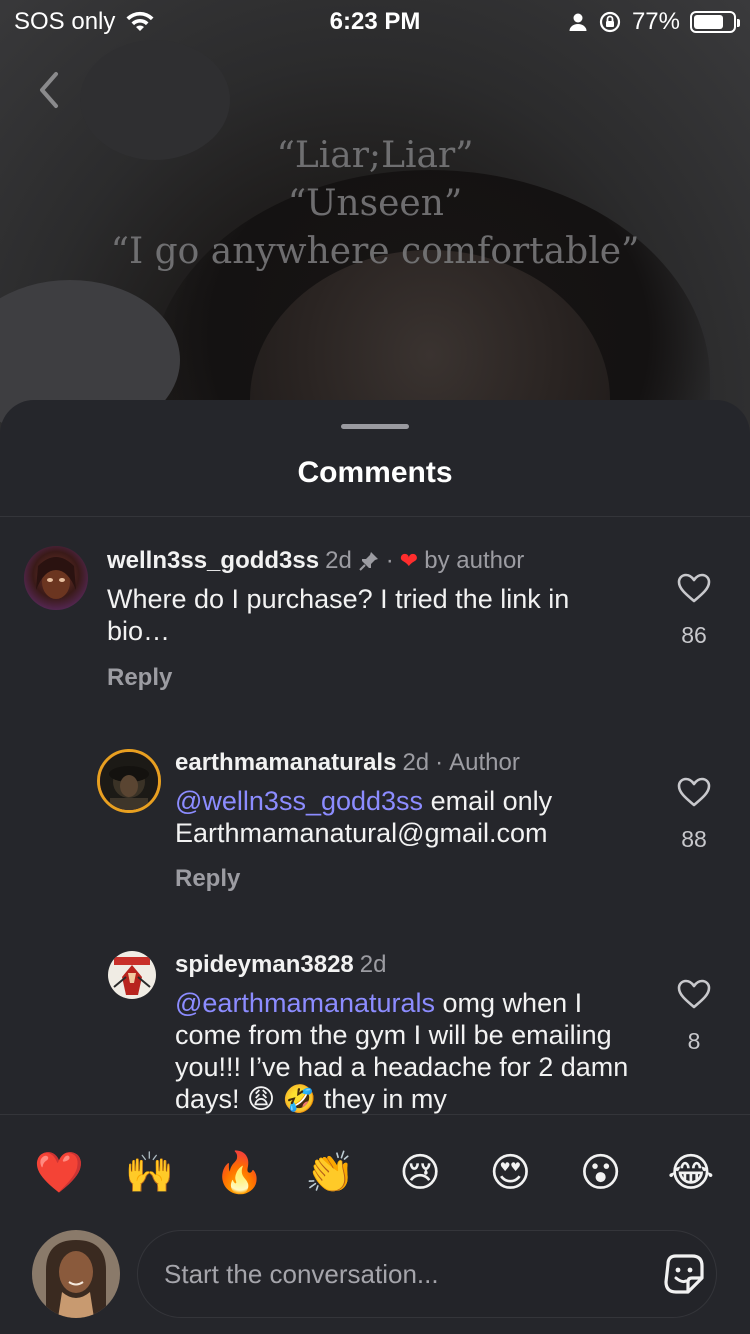 Image resolution: width=750 pixels, height=1334 pixels. I want to click on heart-eyes-emoji-button: 😍, so click(510, 1173).